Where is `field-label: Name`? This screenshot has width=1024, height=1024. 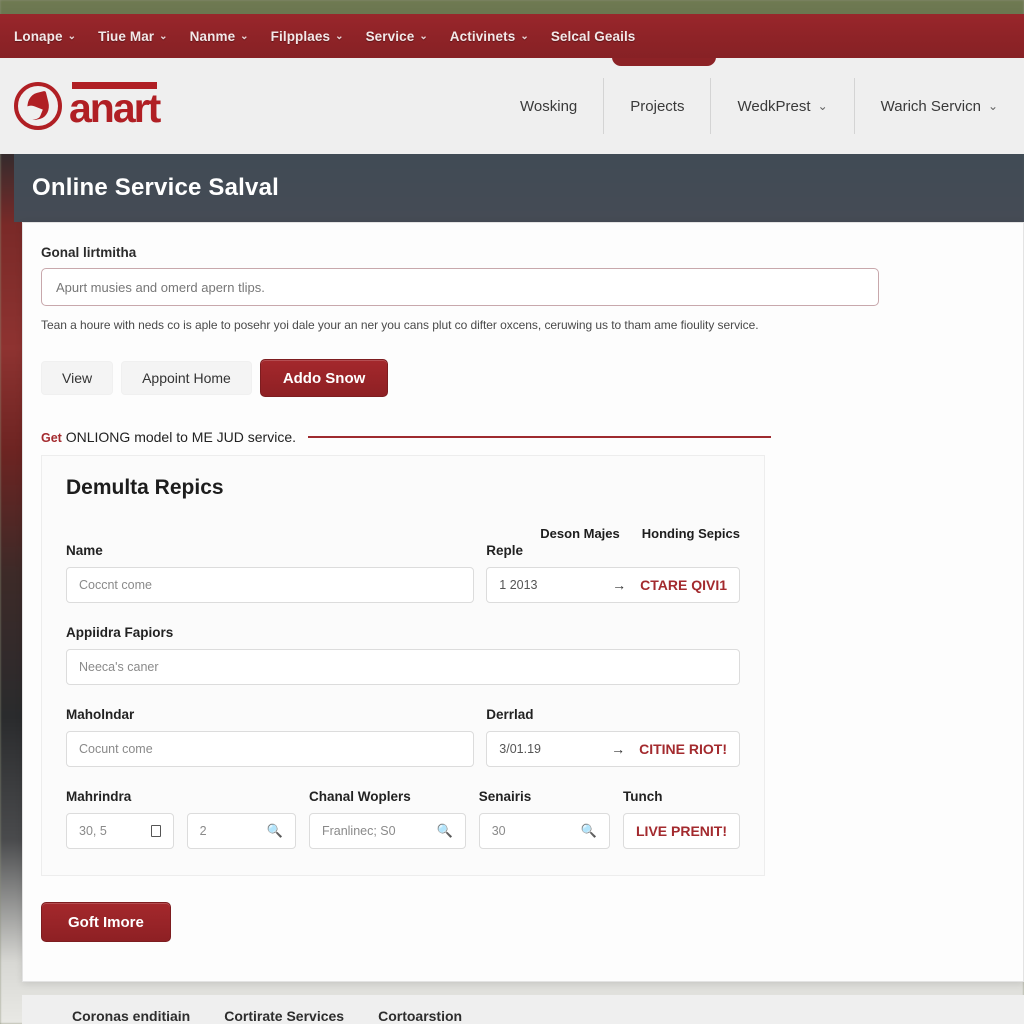
field-label: Name is located at coordinates (84, 550).